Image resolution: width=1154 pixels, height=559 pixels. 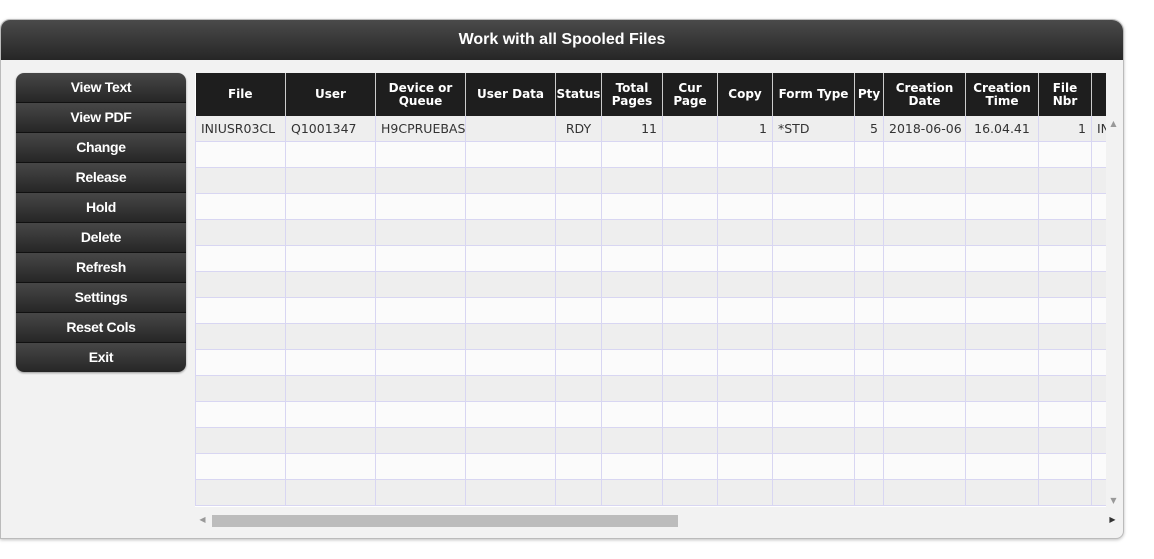 What do you see at coordinates (202, 519) in the screenshot?
I see `scroll-left-icon: ◀` at bounding box center [202, 519].